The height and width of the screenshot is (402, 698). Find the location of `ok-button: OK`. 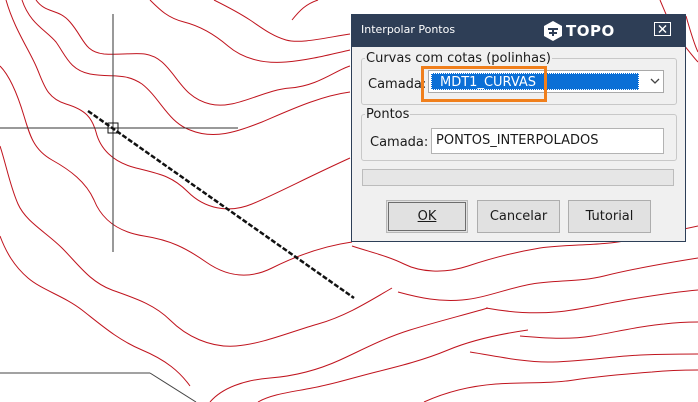

ok-button: OK is located at coordinates (427, 216).